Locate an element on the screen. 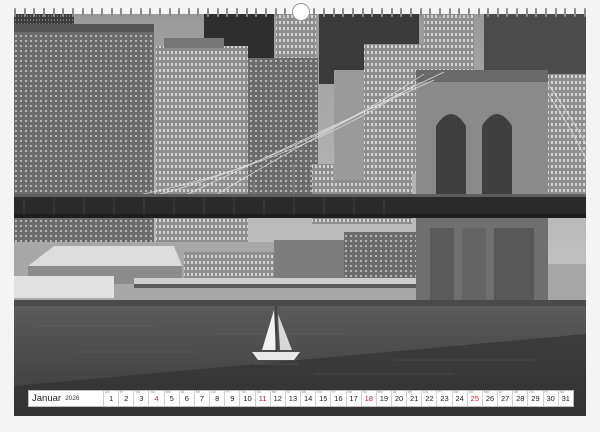 This screenshot has height=432, width=600. month-header: Januar 2026 is located at coordinates (66, 398).